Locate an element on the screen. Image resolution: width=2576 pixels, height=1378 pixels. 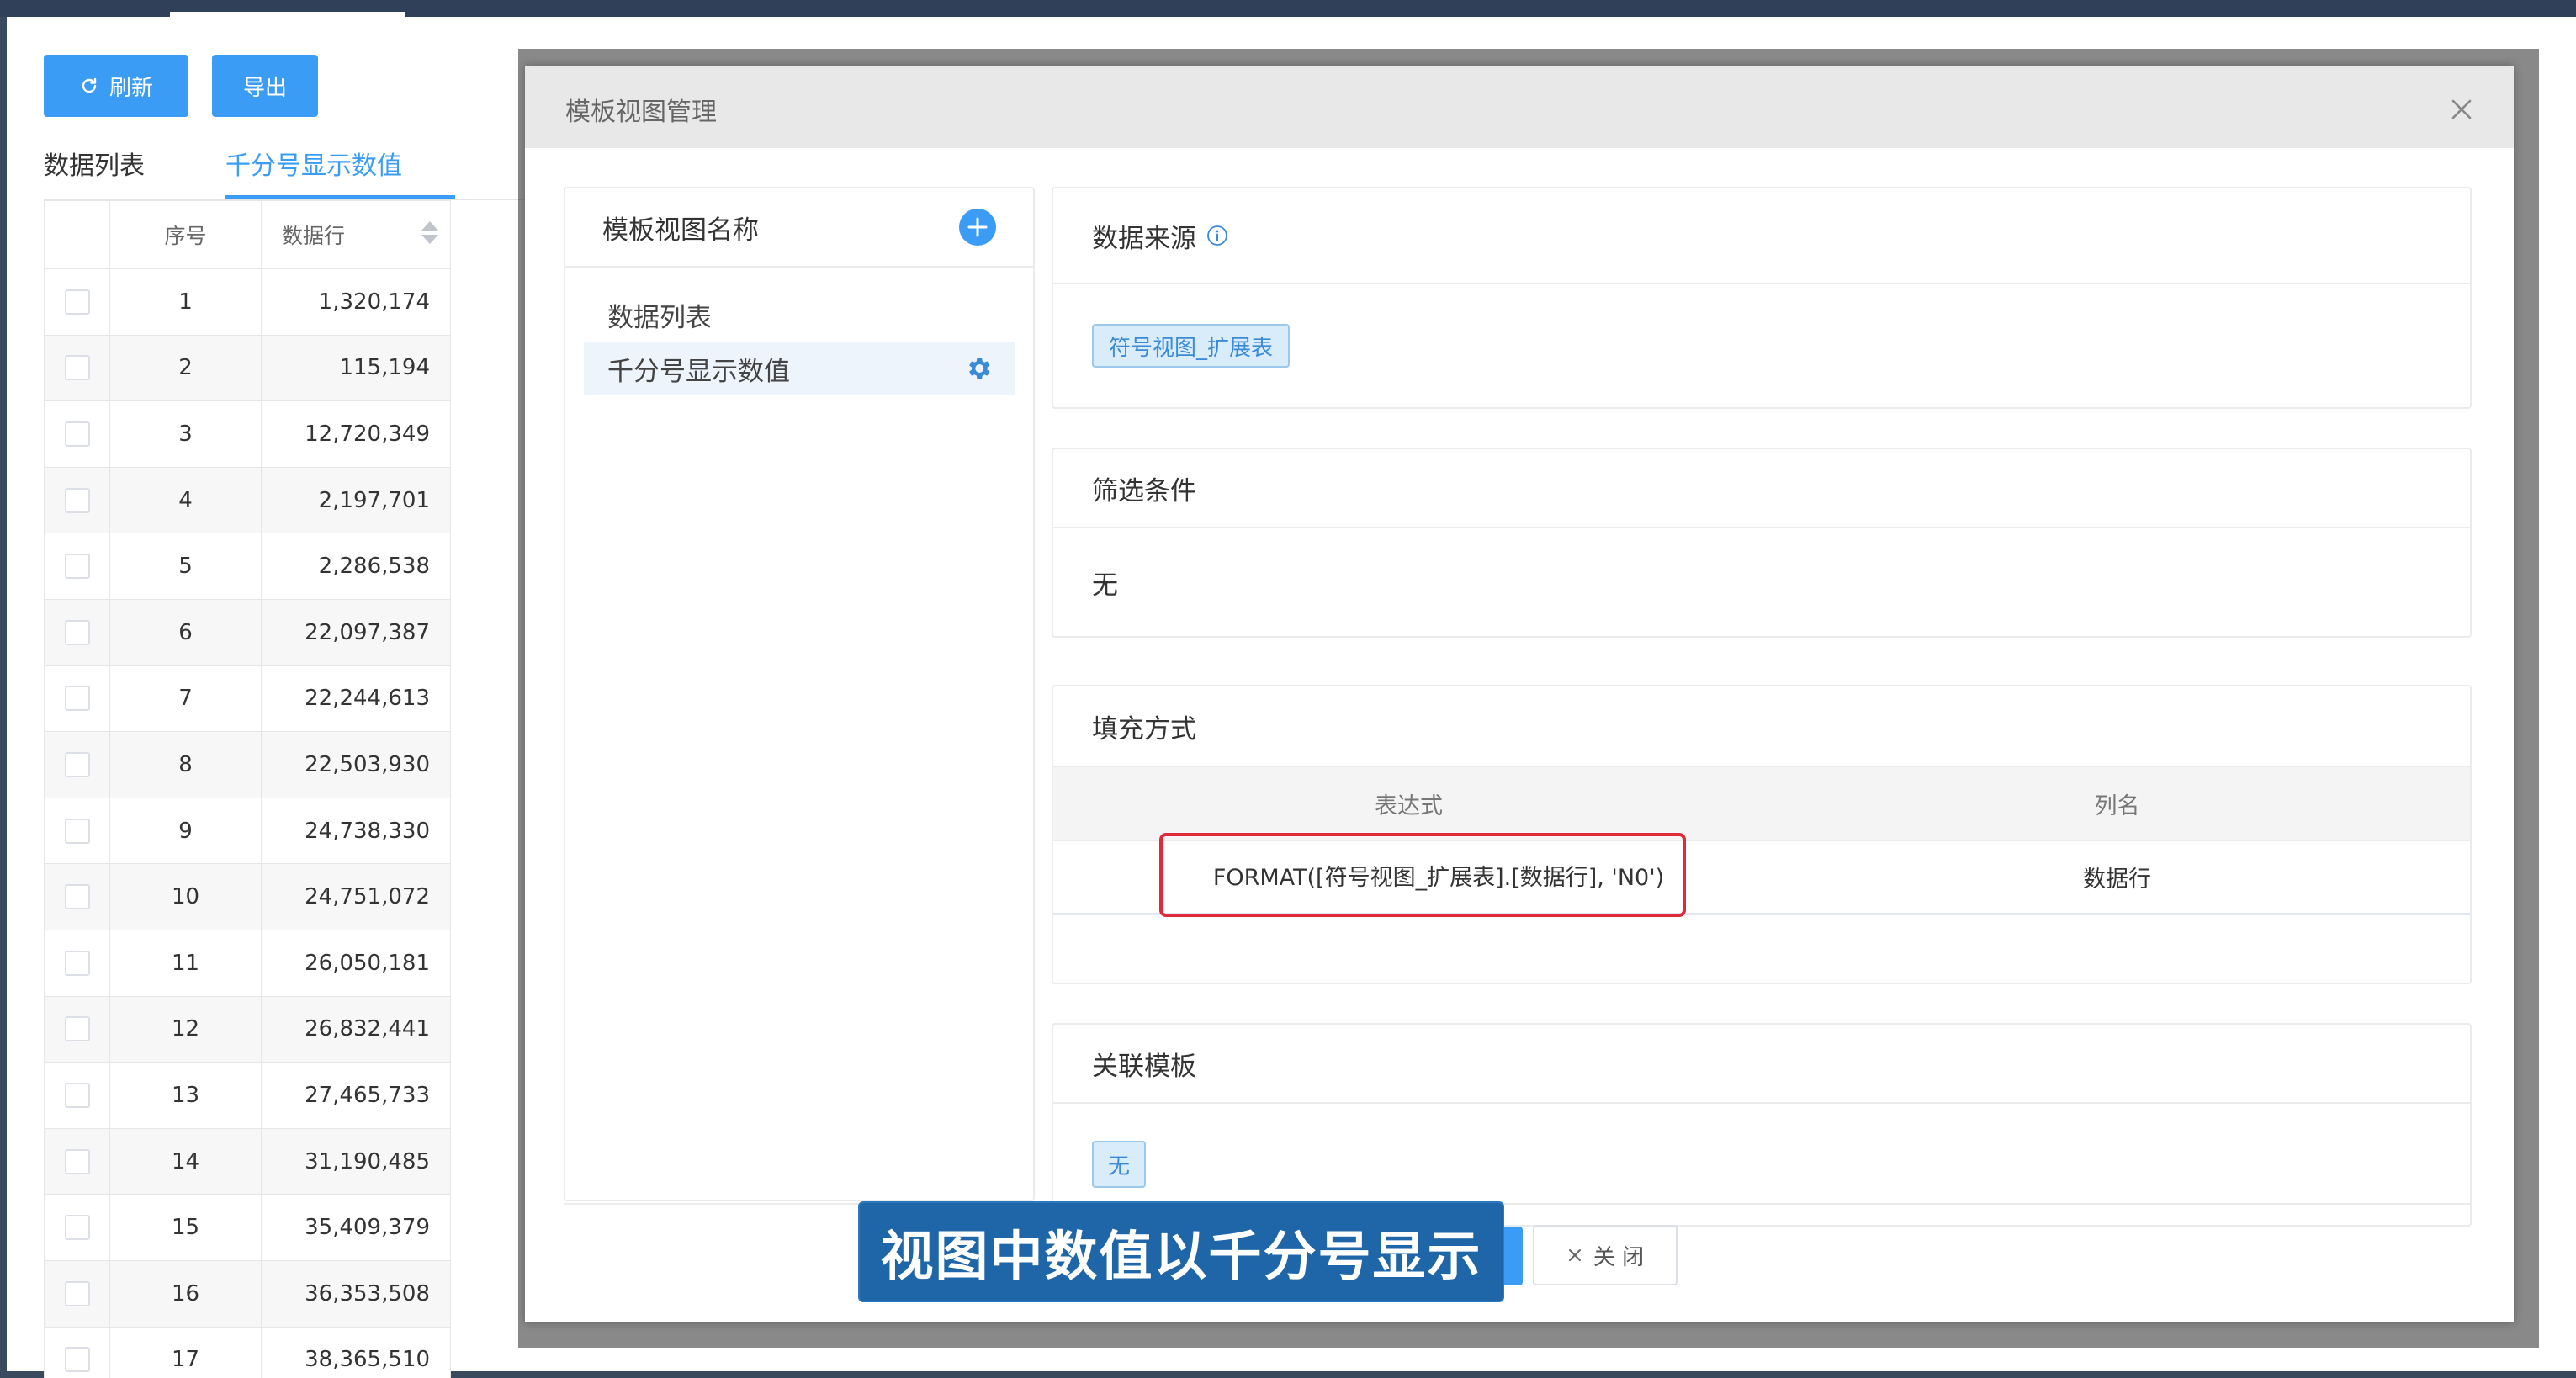
export-button-label: 导出 is located at coordinates (264, 88).